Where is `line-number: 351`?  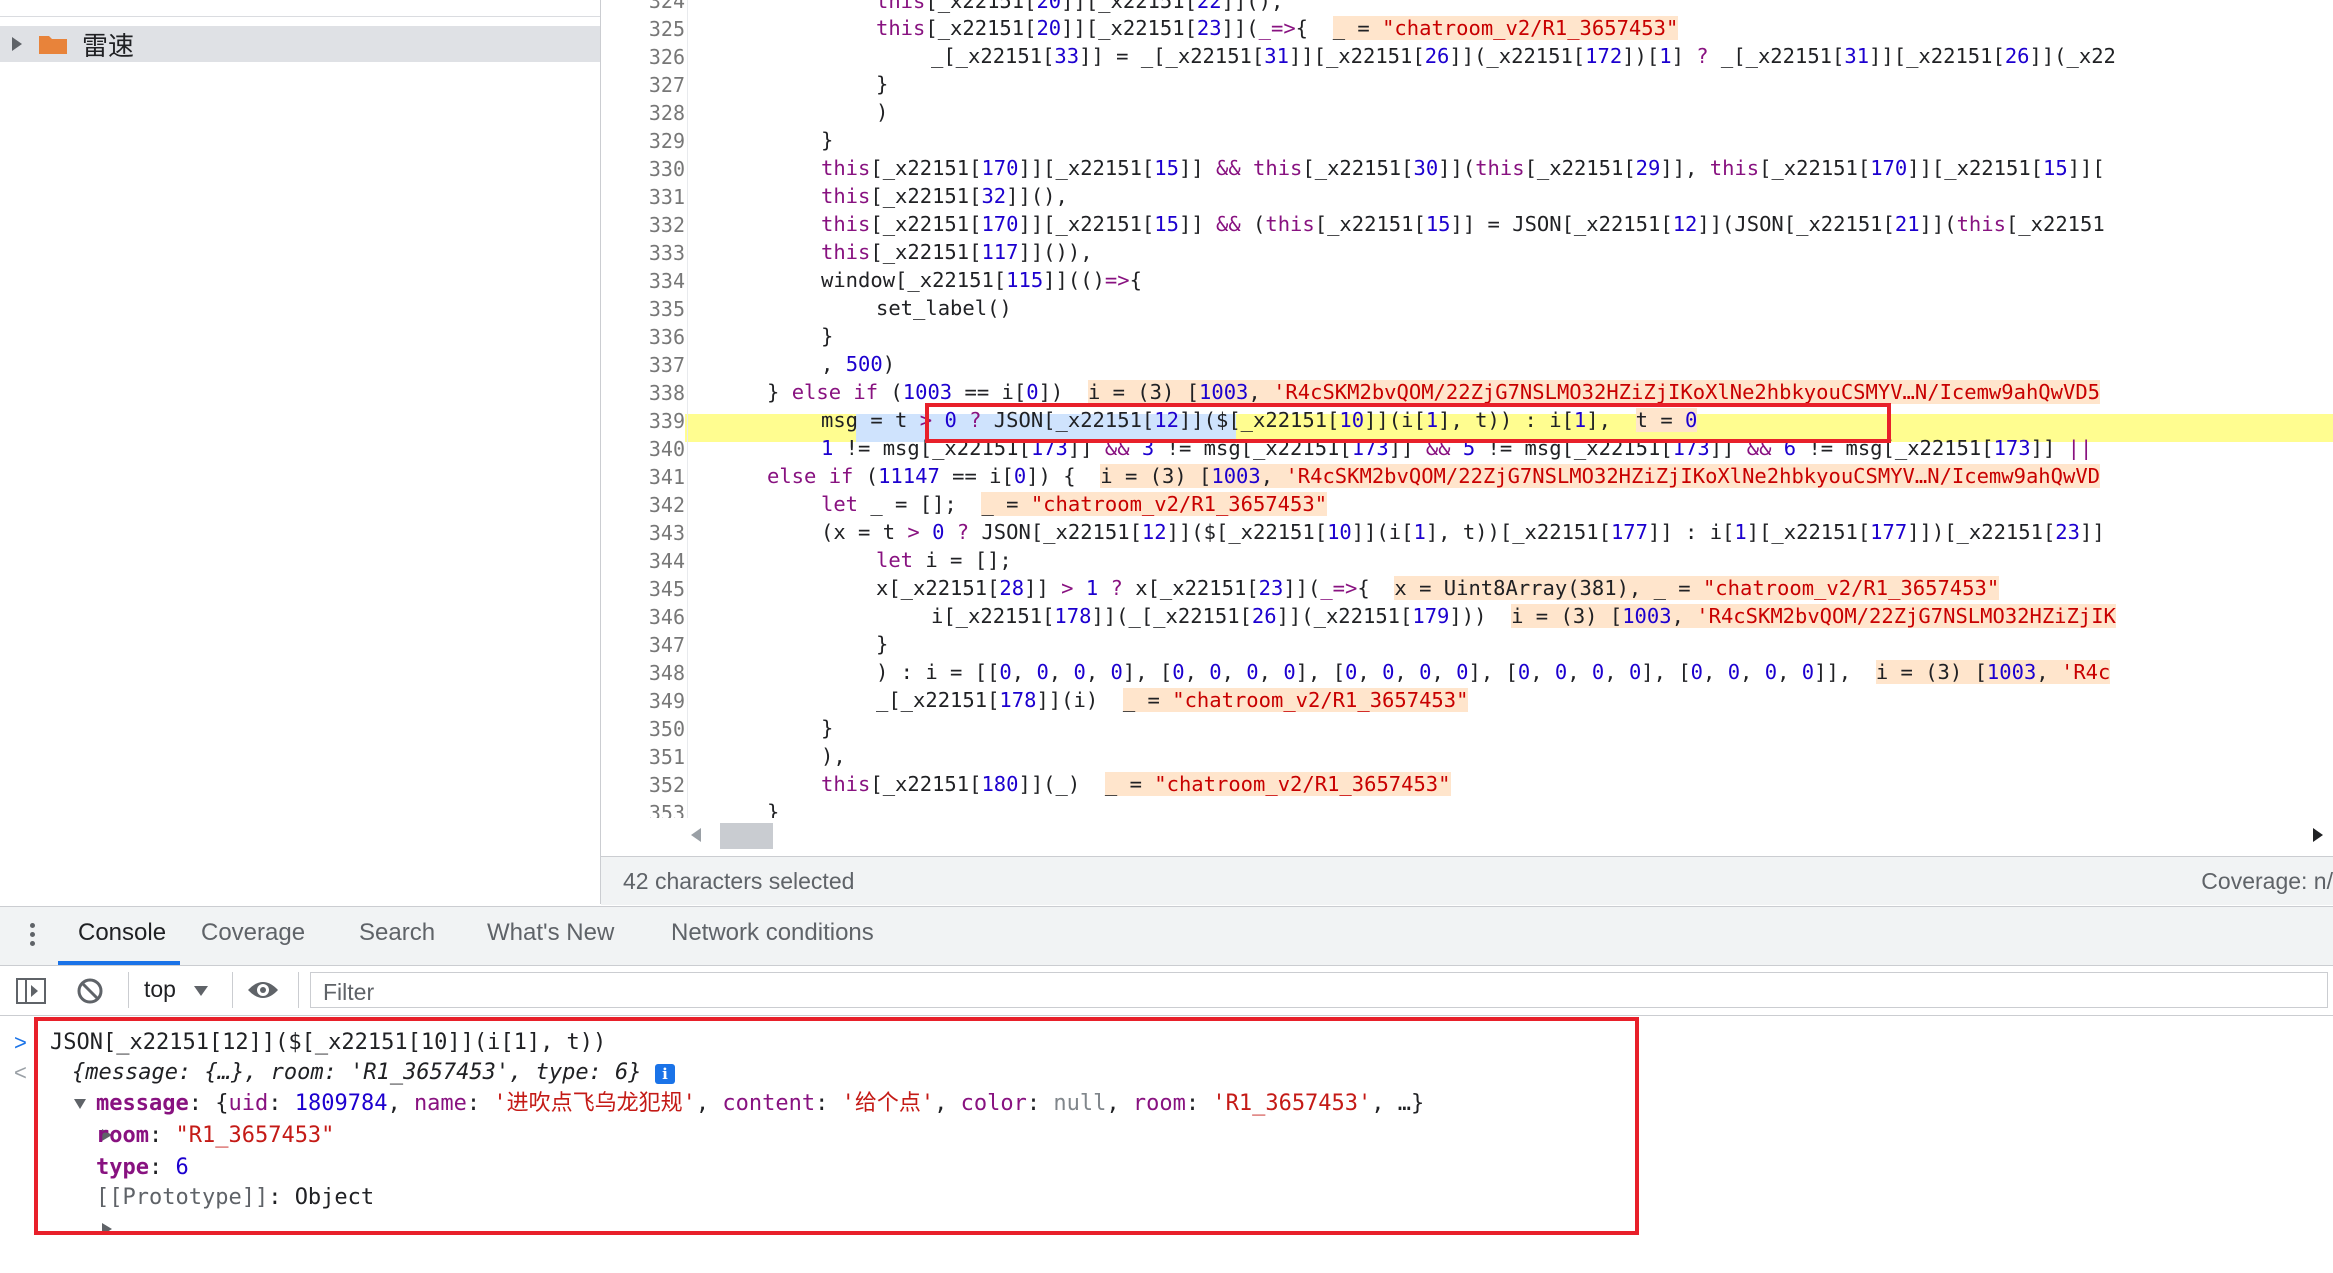 line-number: 351 is located at coordinates (643, 757).